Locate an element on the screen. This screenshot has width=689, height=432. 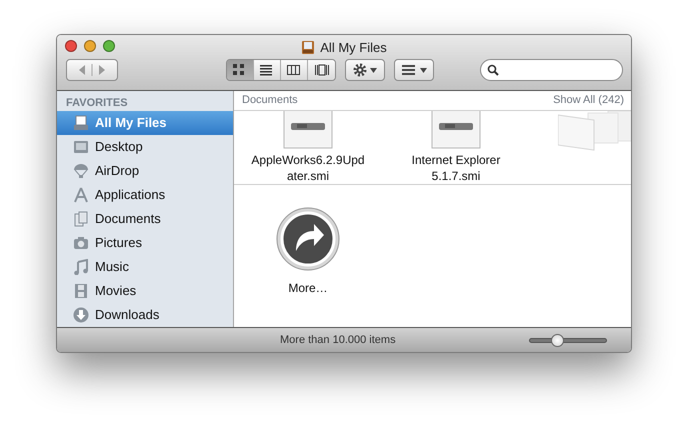
gear-icon is located at coordinates (360, 70).